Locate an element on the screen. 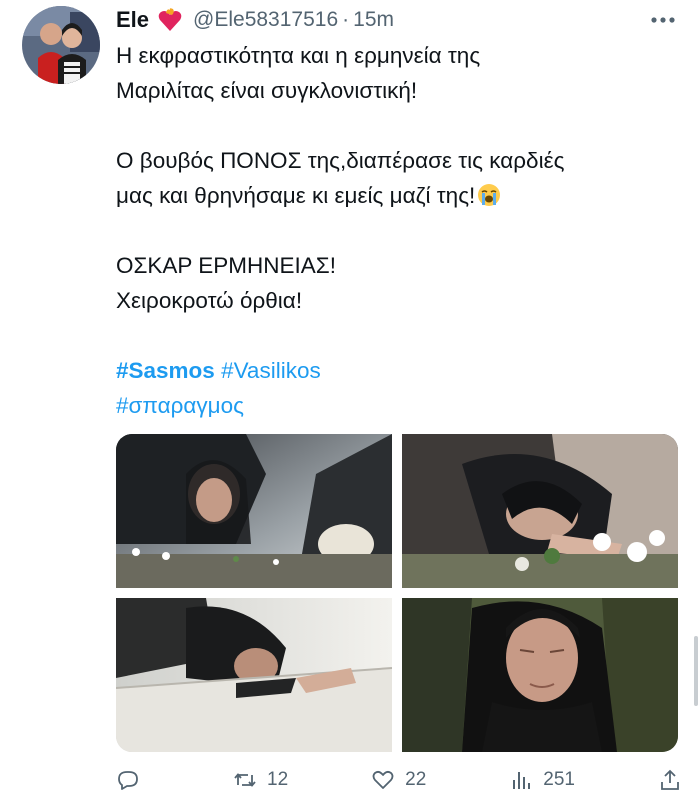  reply-button is located at coordinates (133, 780).